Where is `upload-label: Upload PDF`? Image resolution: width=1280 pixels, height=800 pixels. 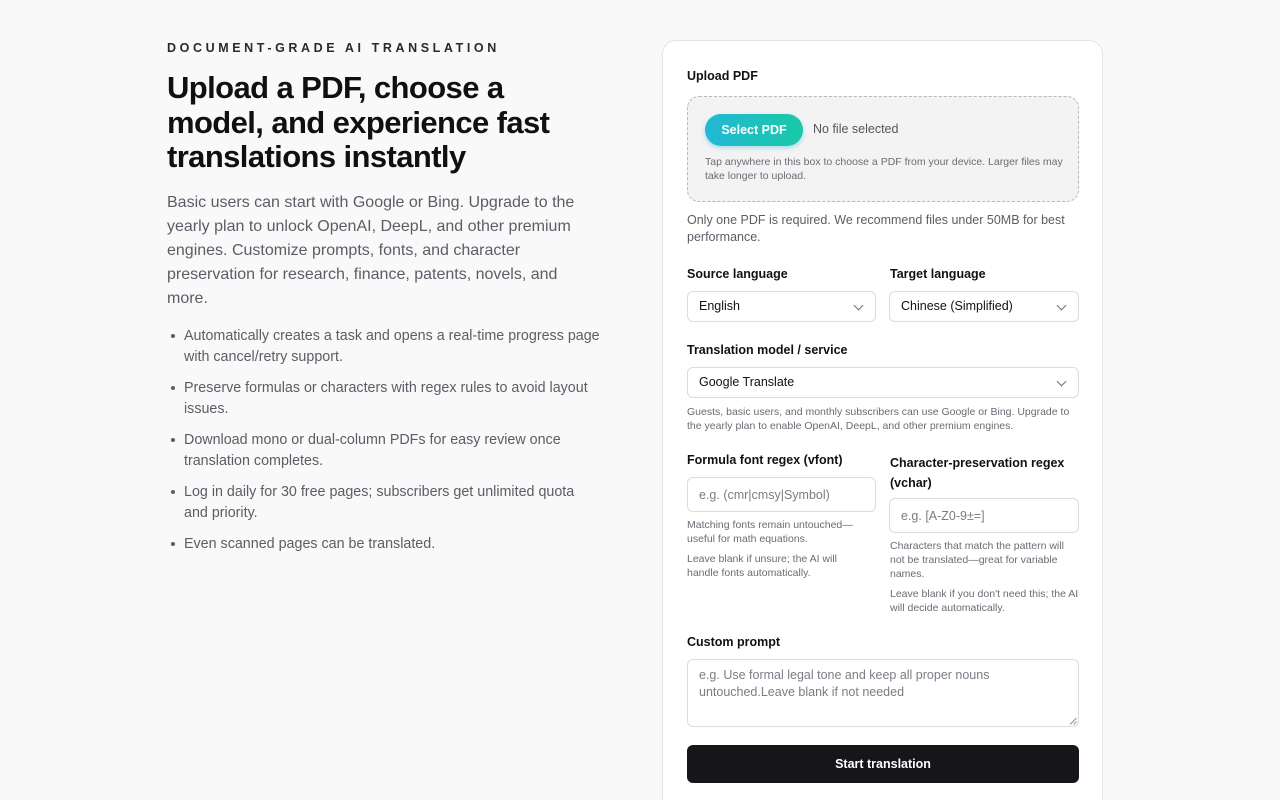
upload-label: Upload PDF is located at coordinates (722, 76).